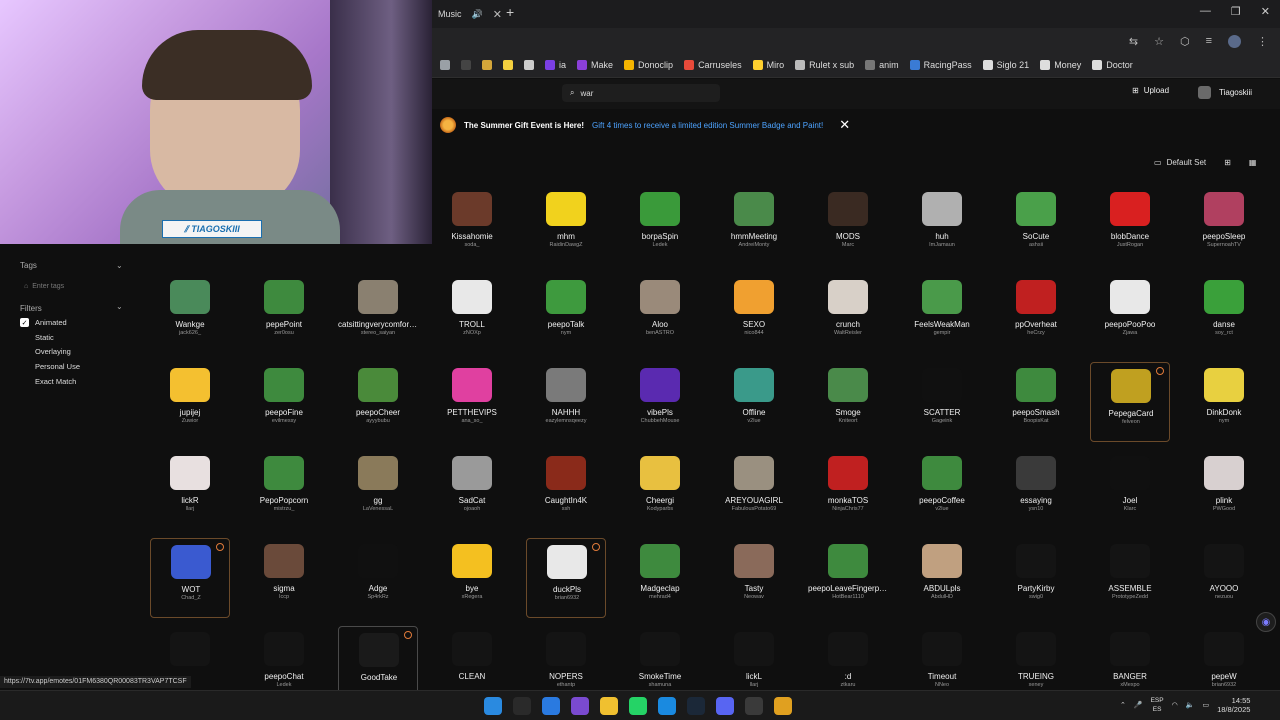 This screenshot has width=1280, height=720. I want to click on emote-card: huh ImJamaun, so click(942, 226).